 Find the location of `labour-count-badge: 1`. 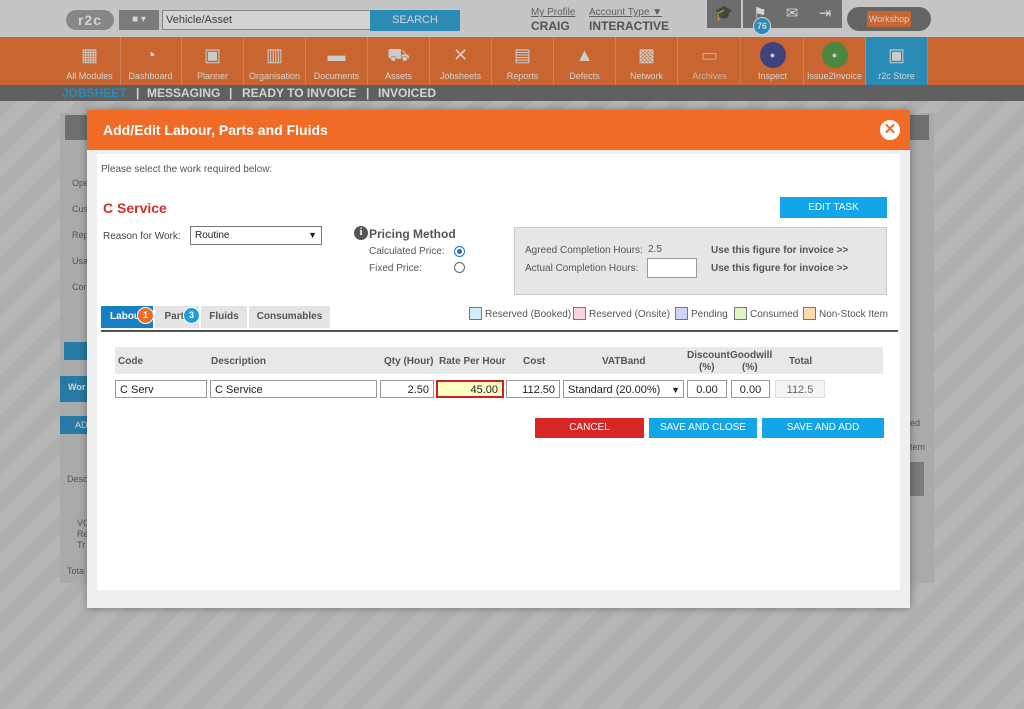

labour-count-badge: 1 is located at coordinates (145, 315).